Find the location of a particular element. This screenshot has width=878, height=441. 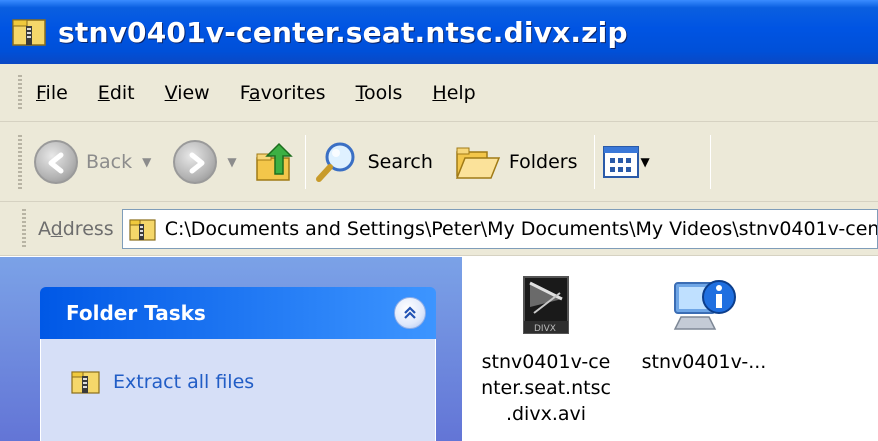

back-button: Back ▼ is located at coordinates (92, 162).